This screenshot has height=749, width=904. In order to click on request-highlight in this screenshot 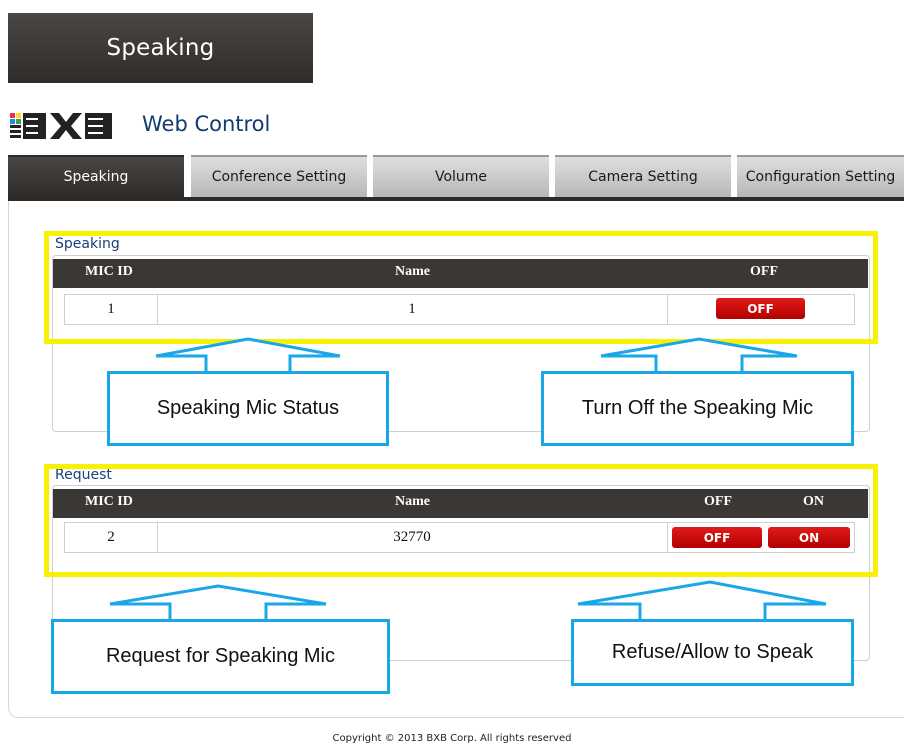, I will do `click(461, 520)`.